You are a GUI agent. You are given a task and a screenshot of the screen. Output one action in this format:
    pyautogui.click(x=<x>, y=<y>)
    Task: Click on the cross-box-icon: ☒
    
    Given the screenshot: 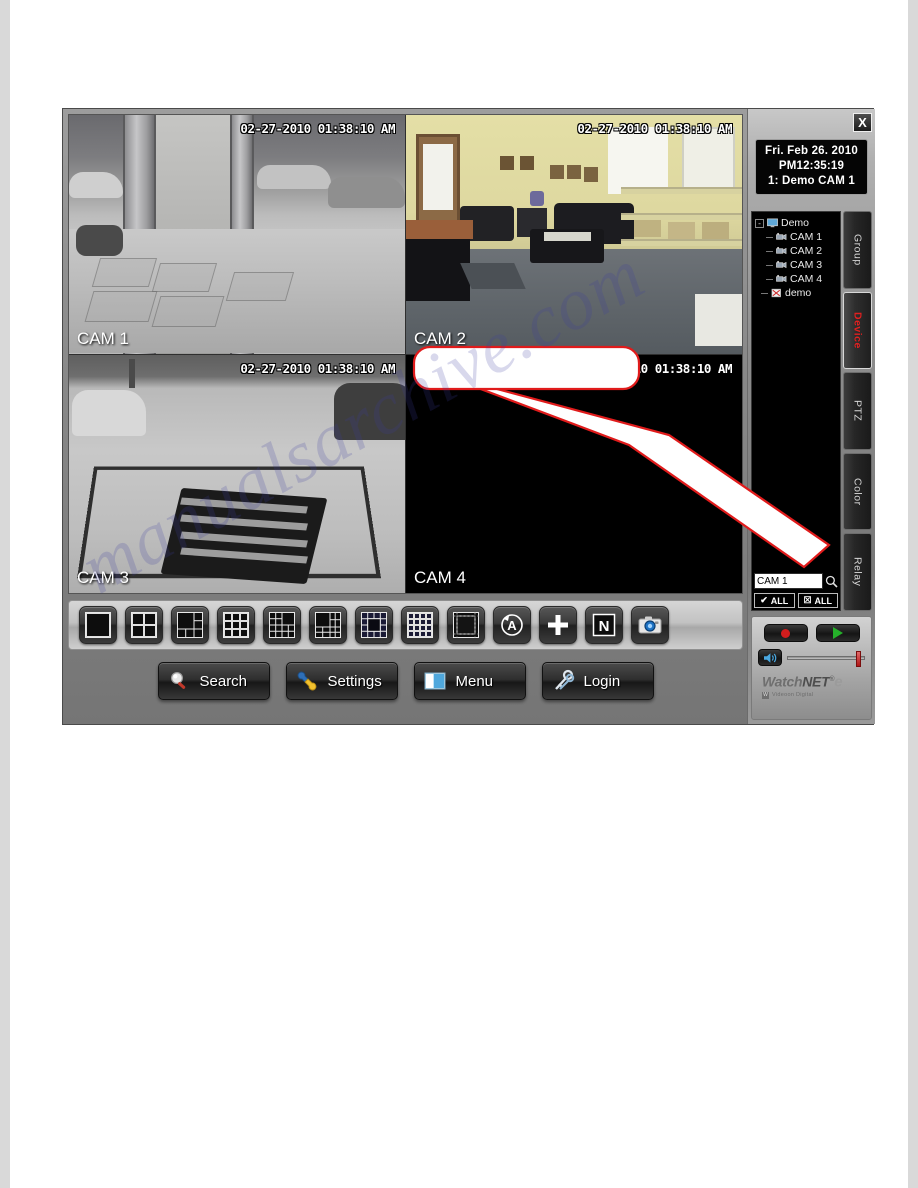 What is the action you would take?
    pyautogui.click(x=807, y=600)
    